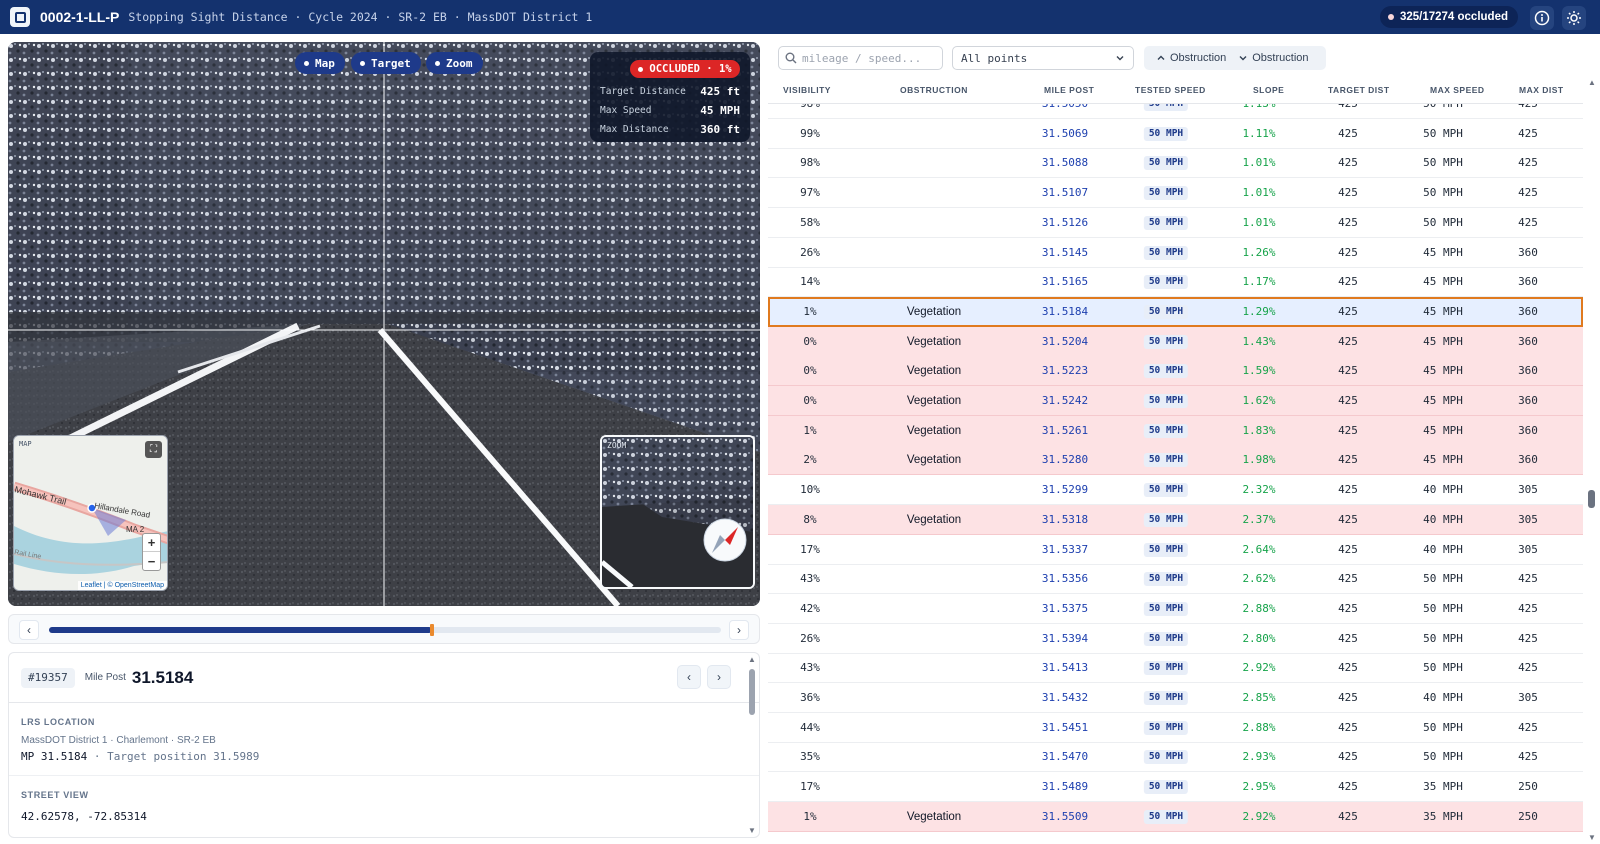 Image resolution: width=1600 pixels, height=844 pixels. What do you see at coordinates (1591, 460) in the screenshot?
I see `table-scrollbar: ▲ ▼` at bounding box center [1591, 460].